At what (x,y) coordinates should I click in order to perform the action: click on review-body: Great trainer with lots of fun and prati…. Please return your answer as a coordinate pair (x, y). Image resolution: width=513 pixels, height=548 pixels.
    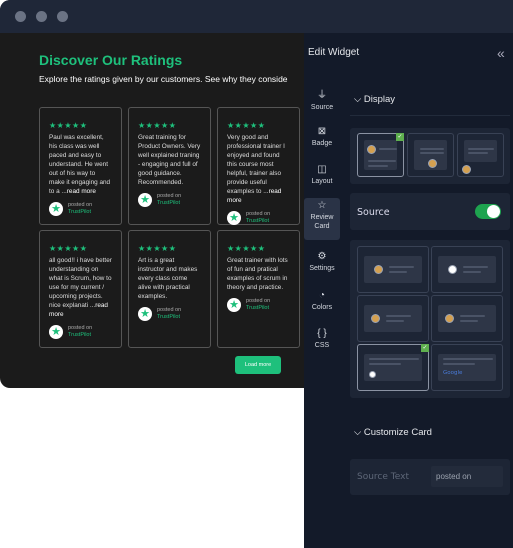
    Looking at the image, I should click on (257, 274).